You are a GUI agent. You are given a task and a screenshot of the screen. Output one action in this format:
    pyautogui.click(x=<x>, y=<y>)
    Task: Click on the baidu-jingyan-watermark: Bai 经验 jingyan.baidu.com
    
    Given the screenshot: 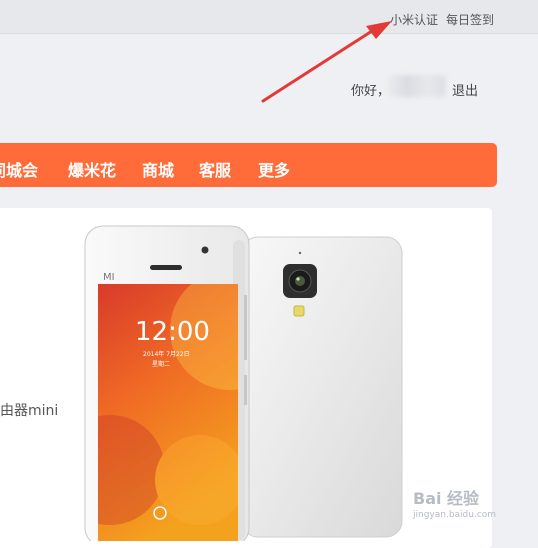 What is the action you would take?
    pyautogui.click(x=454, y=502)
    